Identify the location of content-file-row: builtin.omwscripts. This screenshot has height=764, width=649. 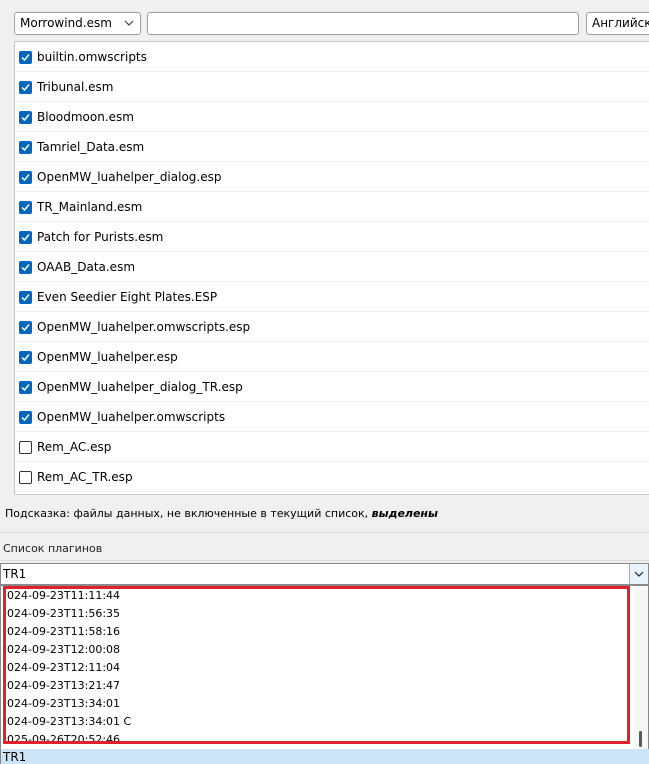
(332, 57).